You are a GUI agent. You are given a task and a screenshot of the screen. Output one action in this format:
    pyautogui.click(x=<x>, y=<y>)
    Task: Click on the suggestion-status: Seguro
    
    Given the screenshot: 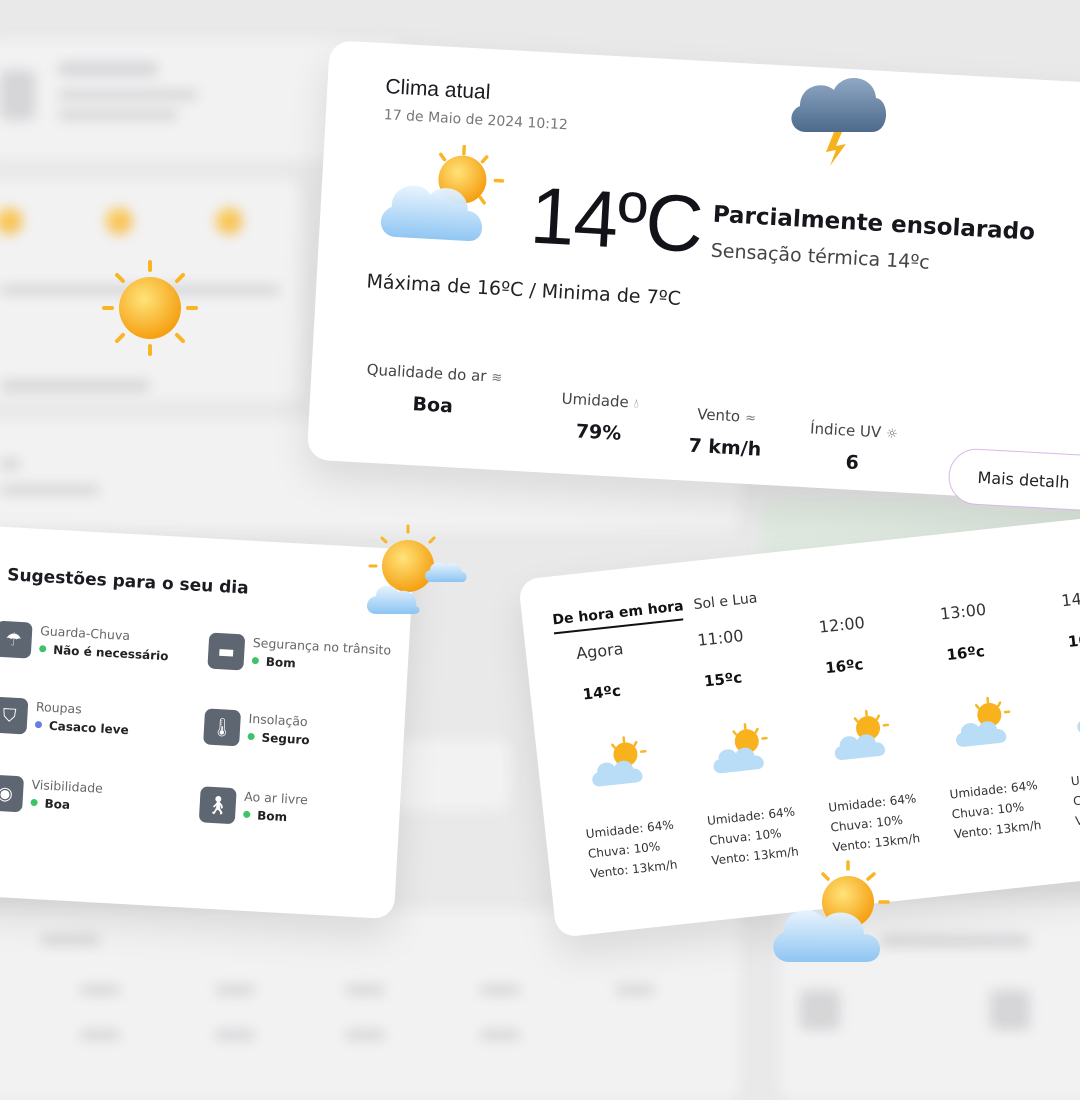 What is the action you would take?
    pyautogui.click(x=285, y=739)
    